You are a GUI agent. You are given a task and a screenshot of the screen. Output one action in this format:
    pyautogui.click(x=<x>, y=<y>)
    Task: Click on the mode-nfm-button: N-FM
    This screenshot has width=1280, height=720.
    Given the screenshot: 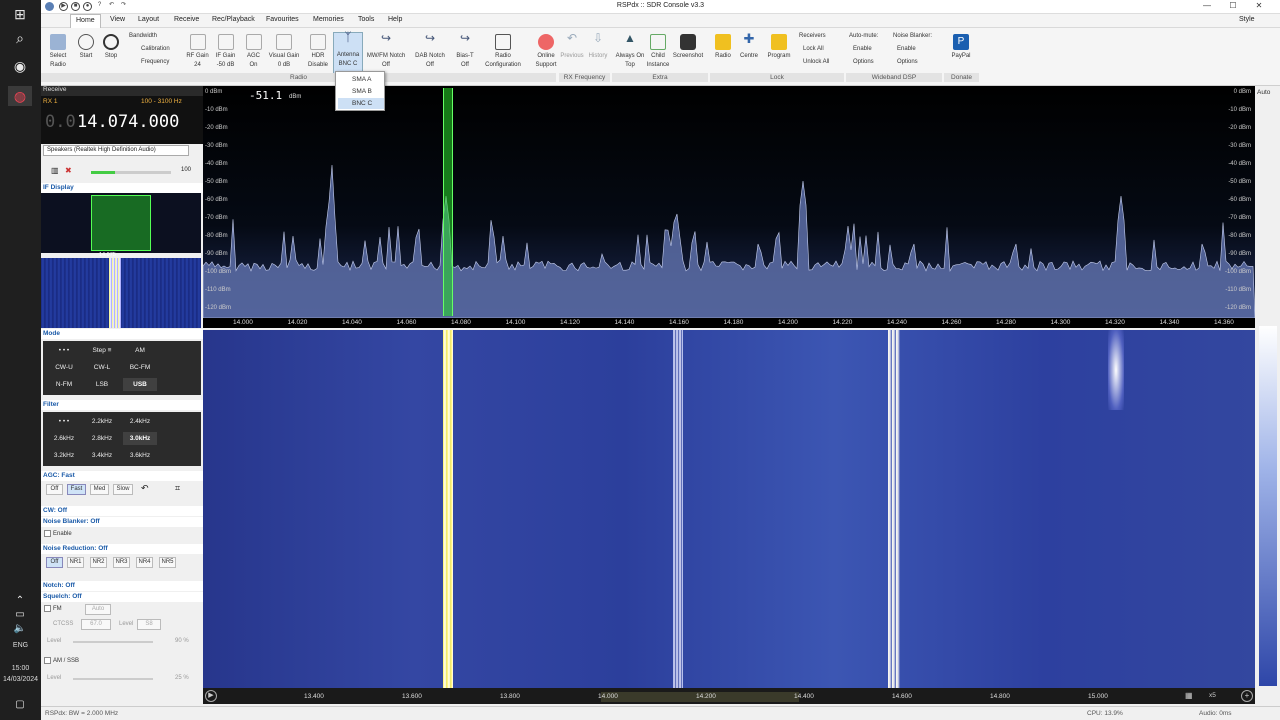 What is the action you would take?
    pyautogui.click(x=64, y=384)
    